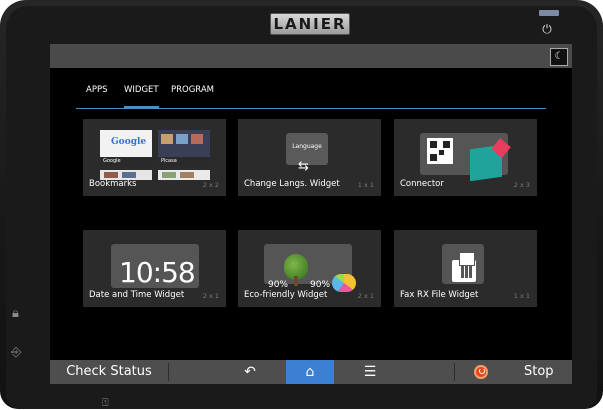 This screenshot has width=603, height=410. What do you see at coordinates (539, 371) in the screenshot?
I see `stop-label: Stop` at bounding box center [539, 371].